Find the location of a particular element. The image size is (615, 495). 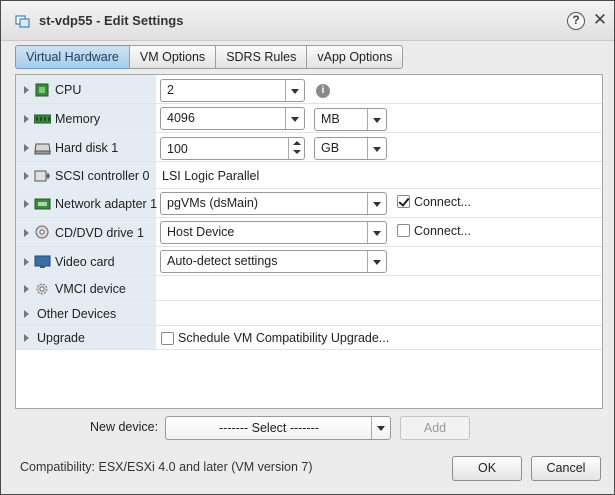

info-icon: i is located at coordinates (323, 91).